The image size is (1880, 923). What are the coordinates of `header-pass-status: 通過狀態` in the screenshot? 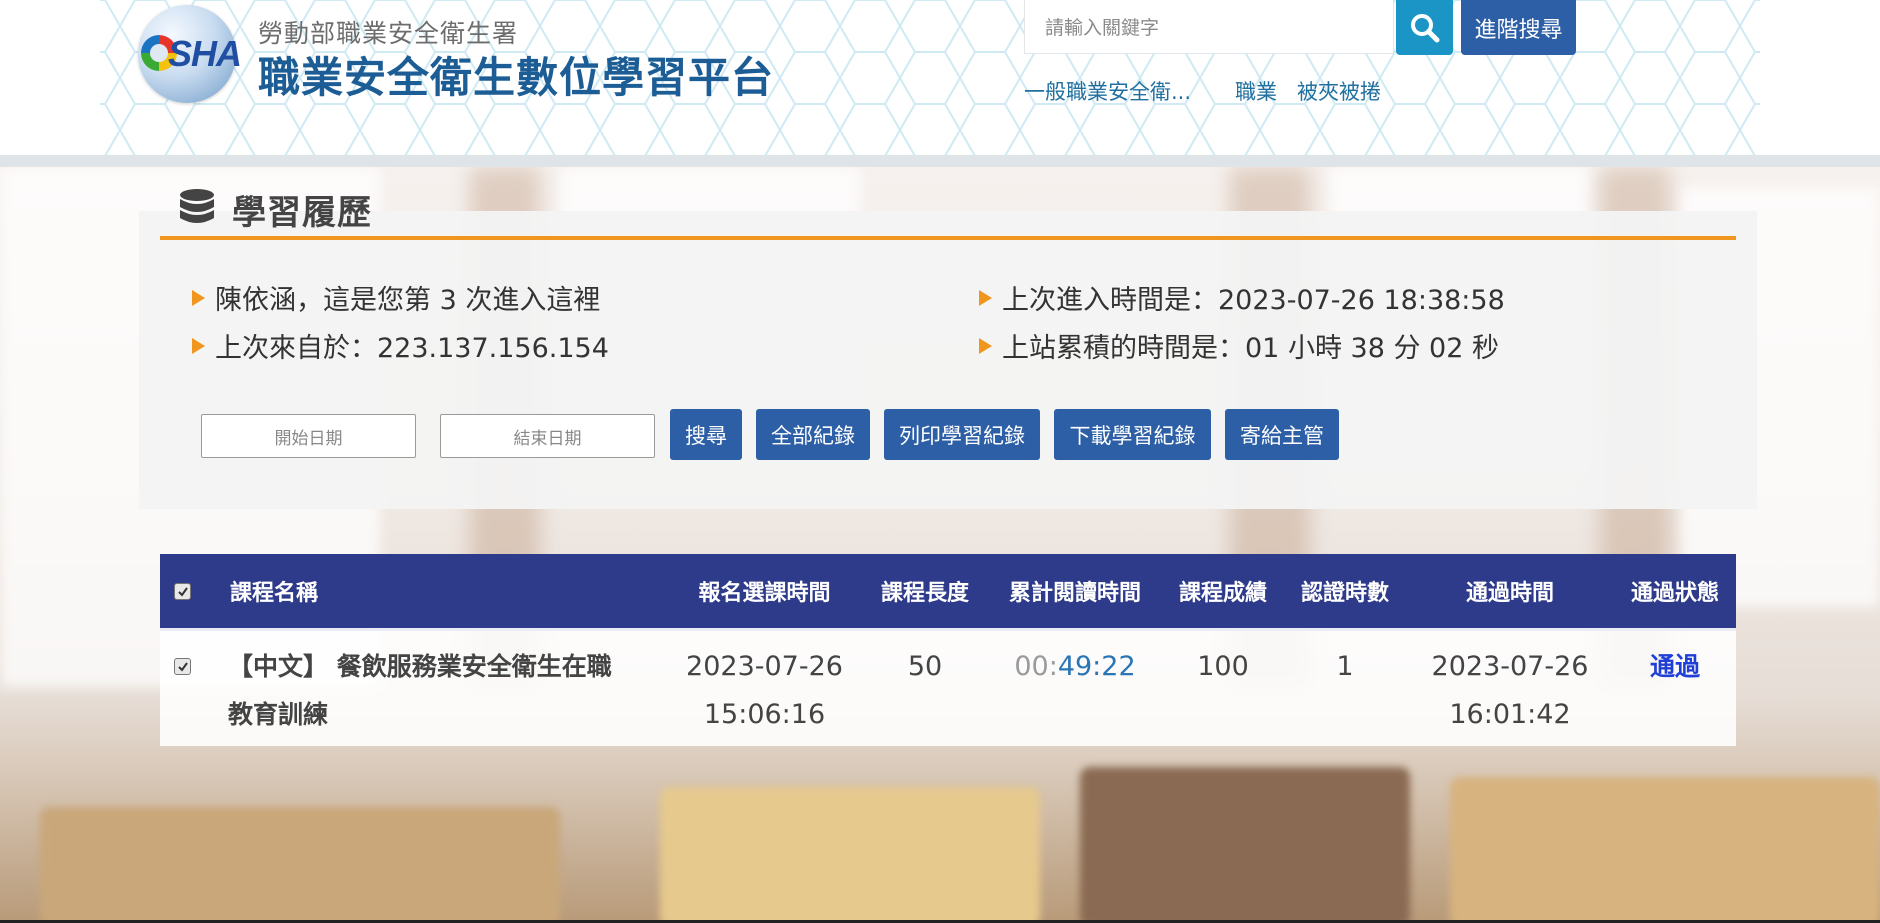 It's located at (1675, 591).